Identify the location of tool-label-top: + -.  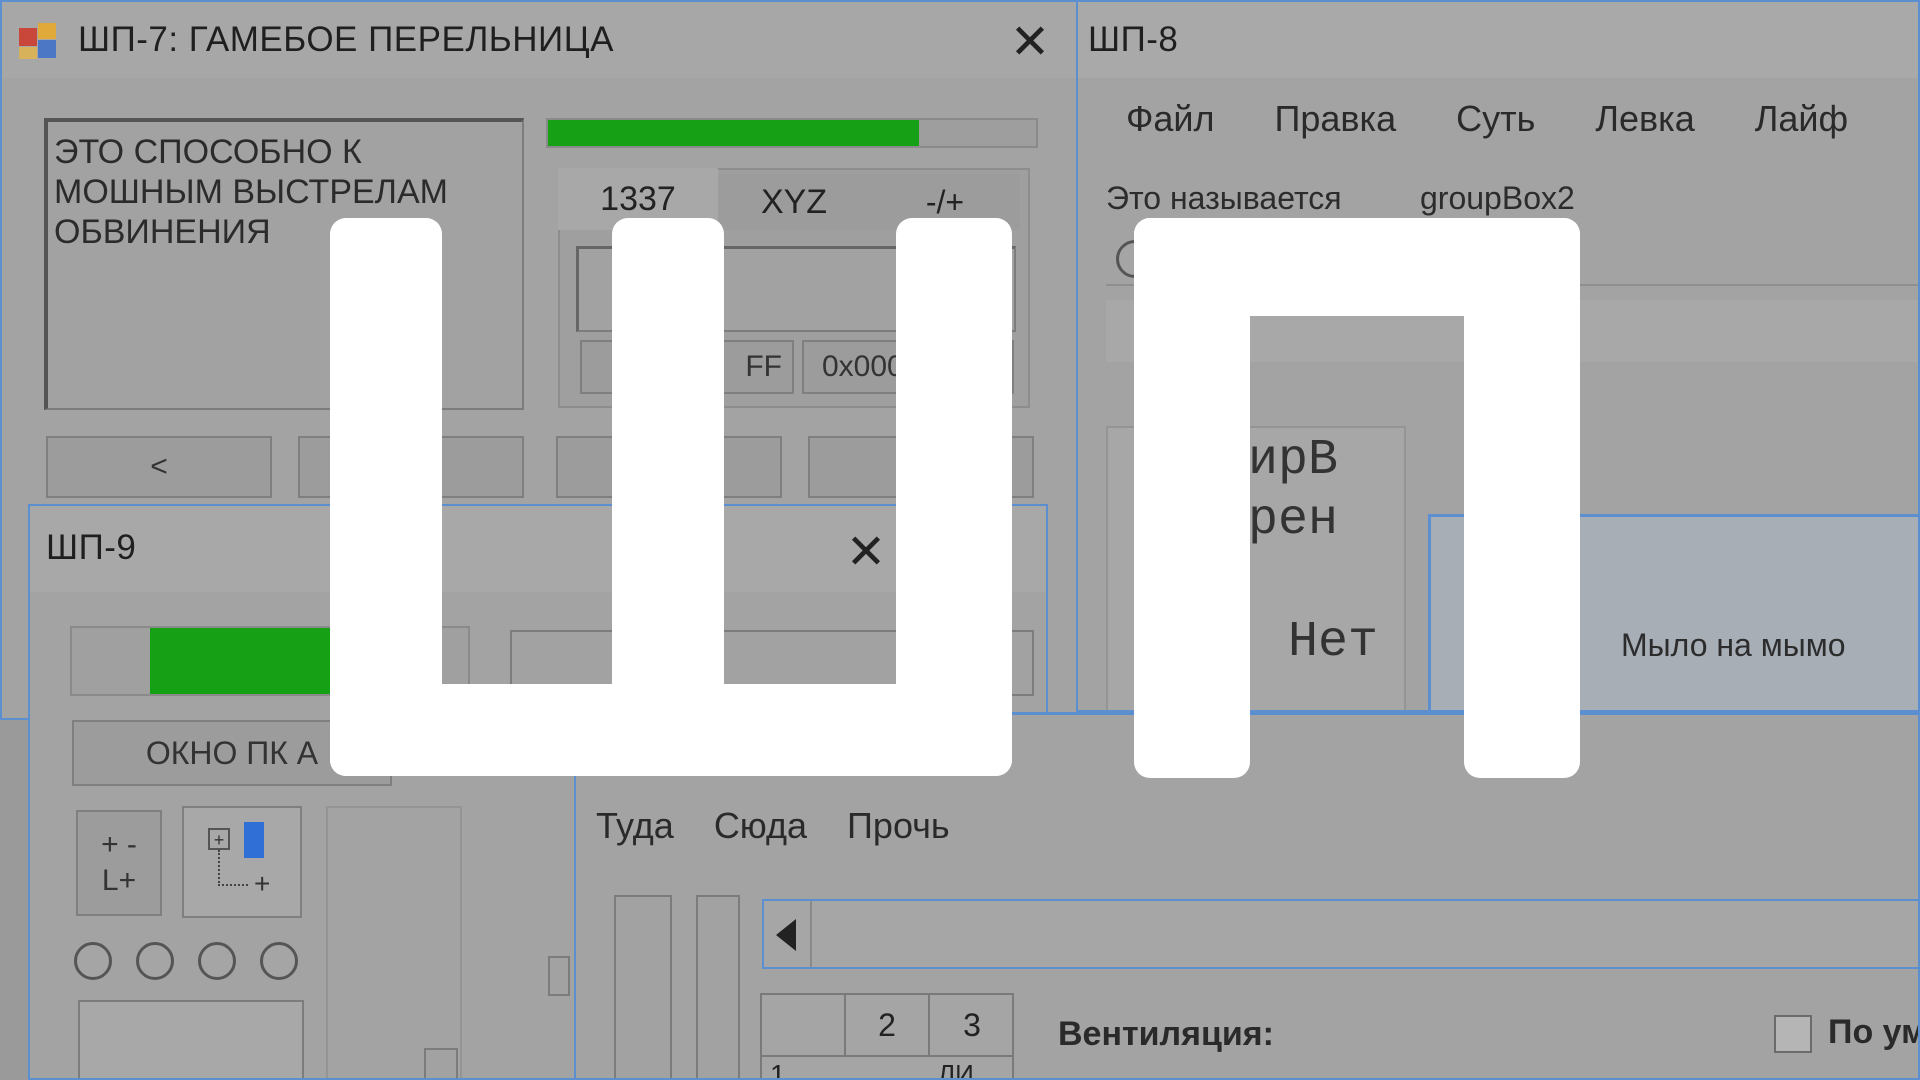
(119, 844).